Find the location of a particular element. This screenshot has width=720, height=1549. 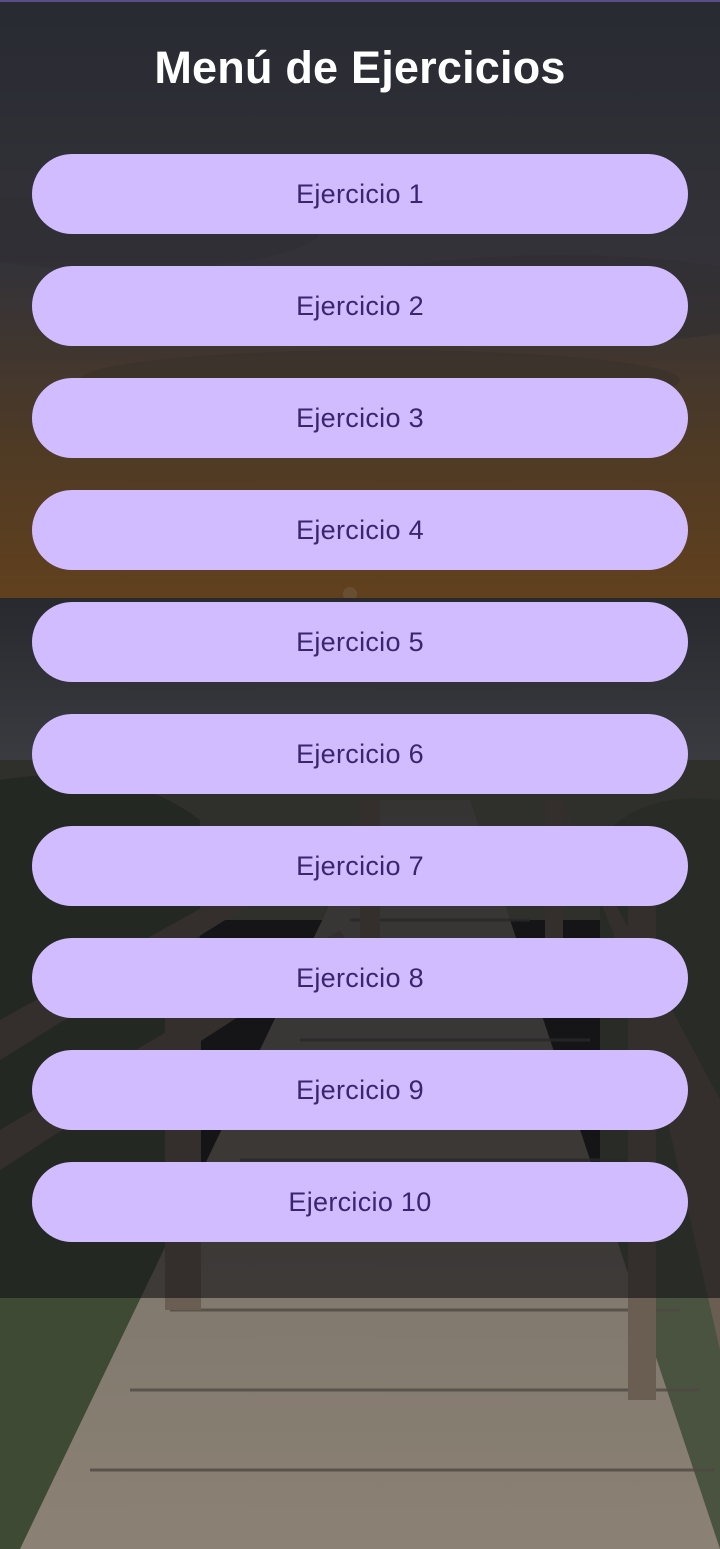

exercise-1-button: Ejercicio 1 is located at coordinates (360, 194).